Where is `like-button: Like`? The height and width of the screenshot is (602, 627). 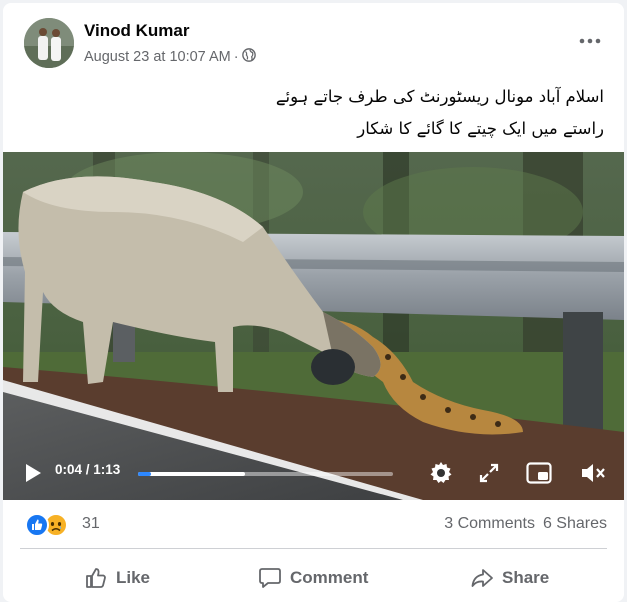 like-button: Like is located at coordinates (117, 578).